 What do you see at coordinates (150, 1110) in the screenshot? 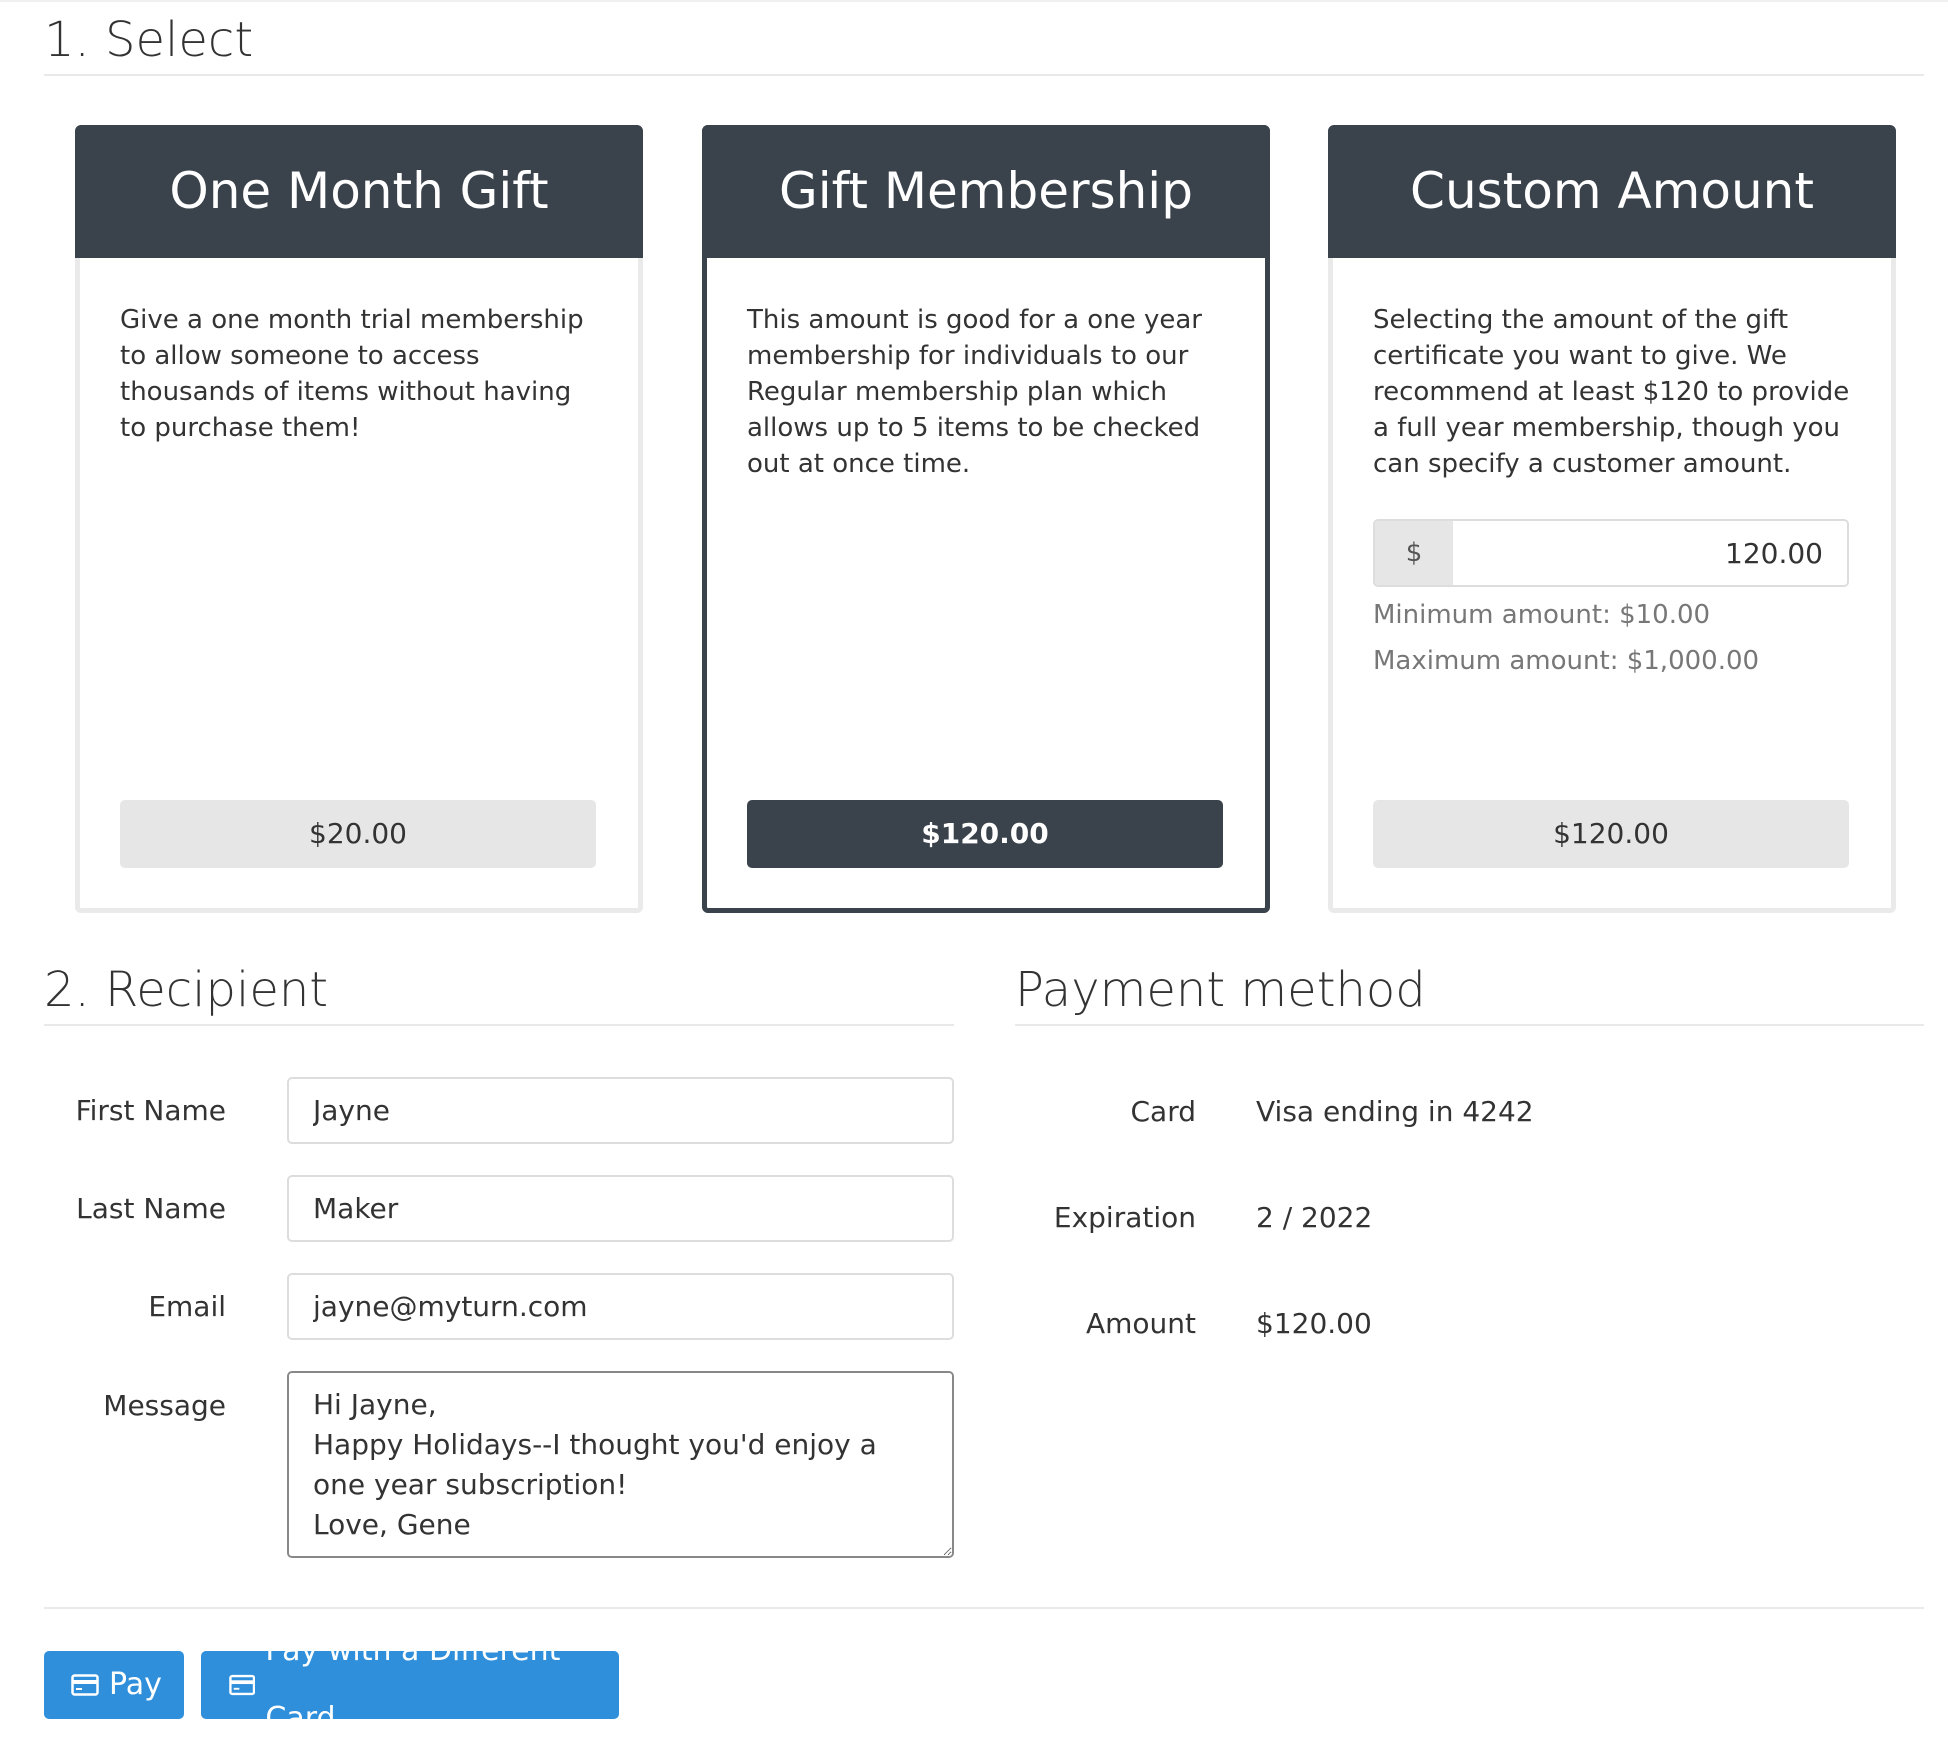
I see `first-name-label: First Name` at bounding box center [150, 1110].